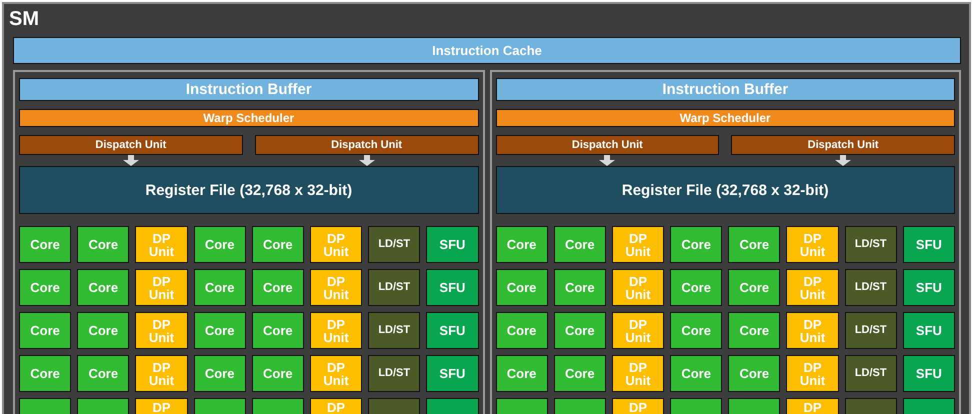  Describe the element at coordinates (487, 50) in the screenshot. I see `instruction-cache: Instruction Cache` at that location.